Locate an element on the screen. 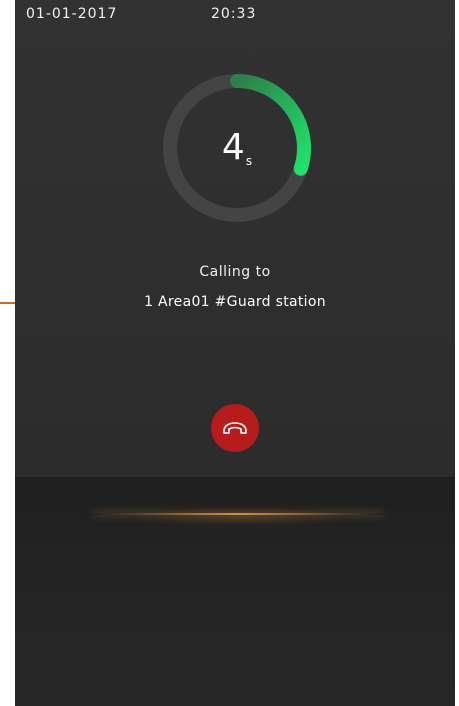  timer-readout: 4 s is located at coordinates (237, 148).